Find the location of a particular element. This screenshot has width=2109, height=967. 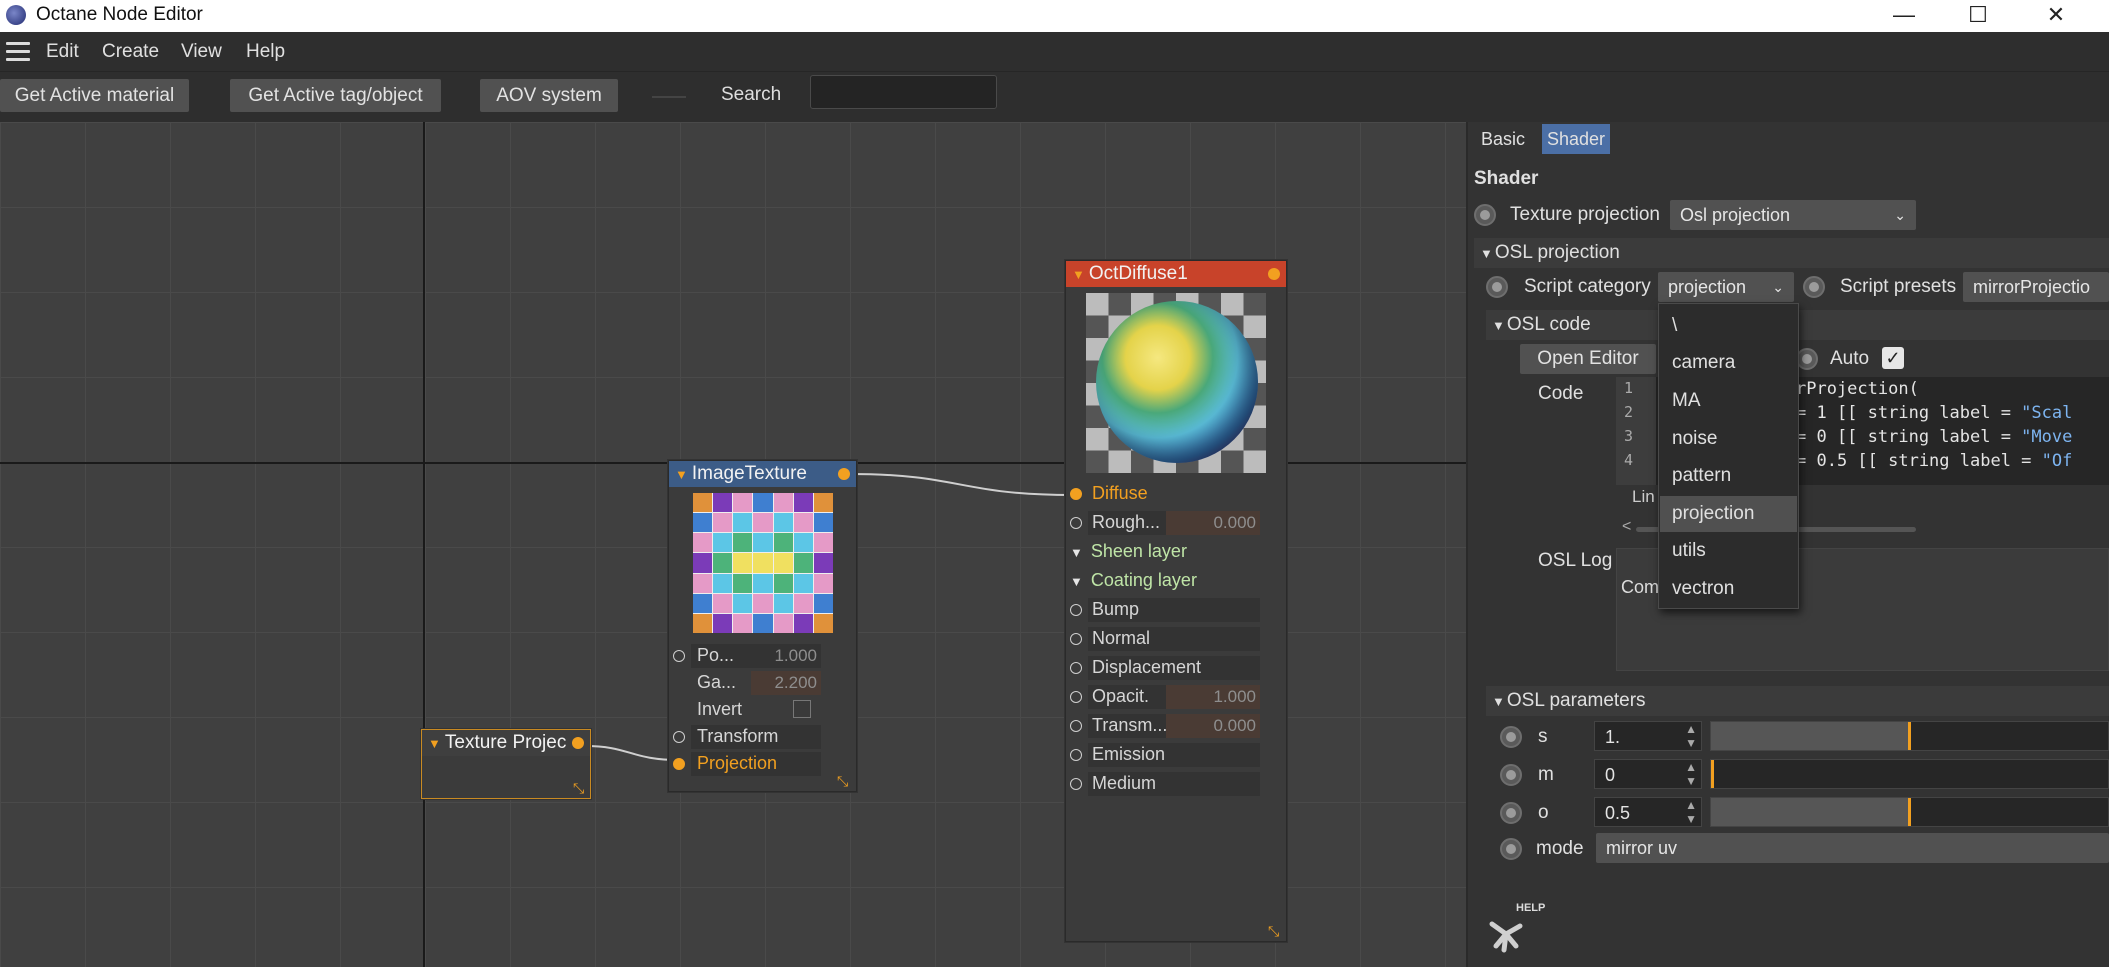

param-o-input: 0.5 ▲ ▼ is located at coordinates (1648, 812).